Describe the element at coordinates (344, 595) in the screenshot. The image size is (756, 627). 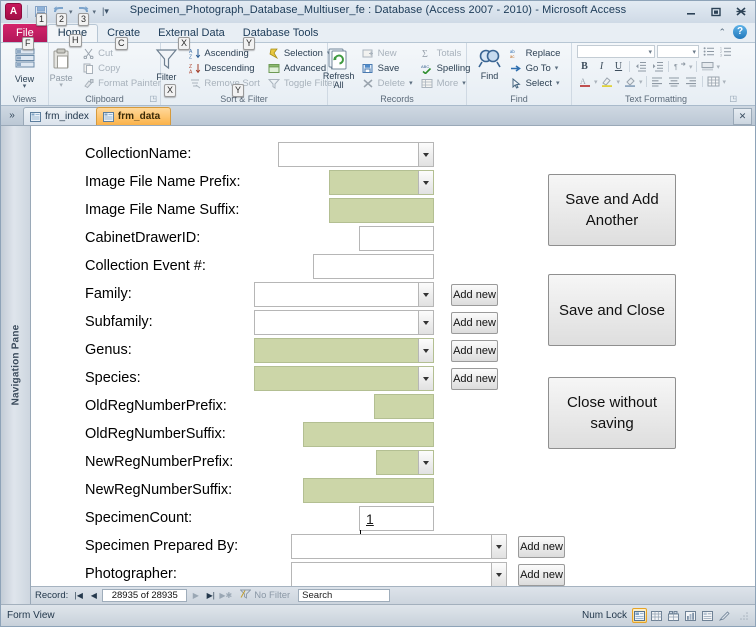
I see `record-search-input: Search` at that location.